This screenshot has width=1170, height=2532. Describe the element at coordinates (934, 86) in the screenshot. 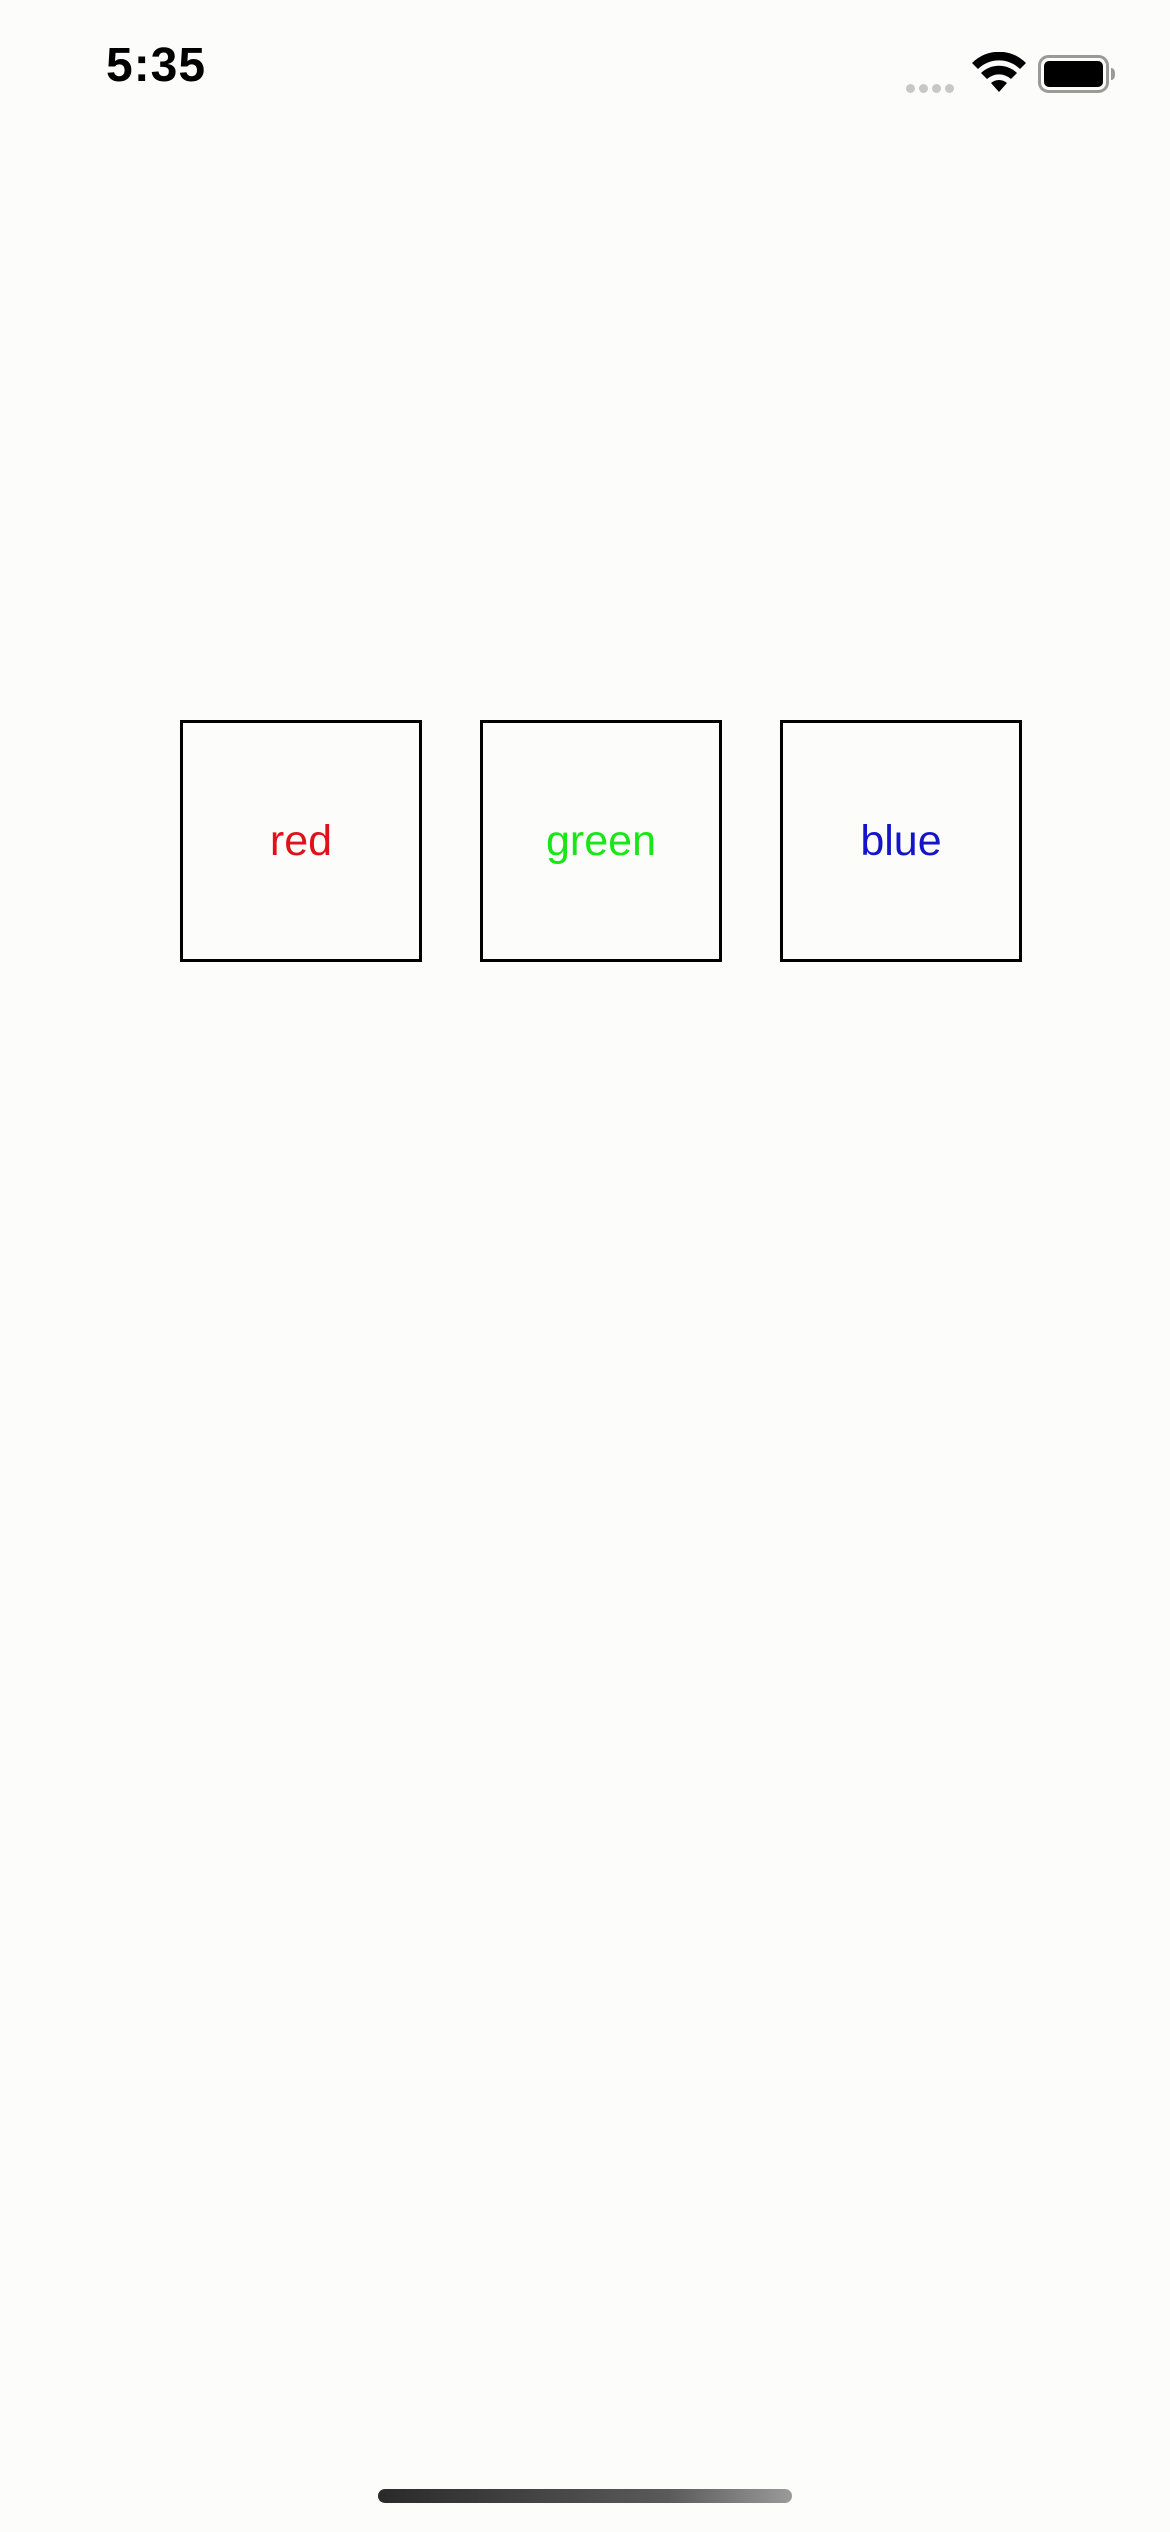

I see `cellular-signal-icon` at that location.